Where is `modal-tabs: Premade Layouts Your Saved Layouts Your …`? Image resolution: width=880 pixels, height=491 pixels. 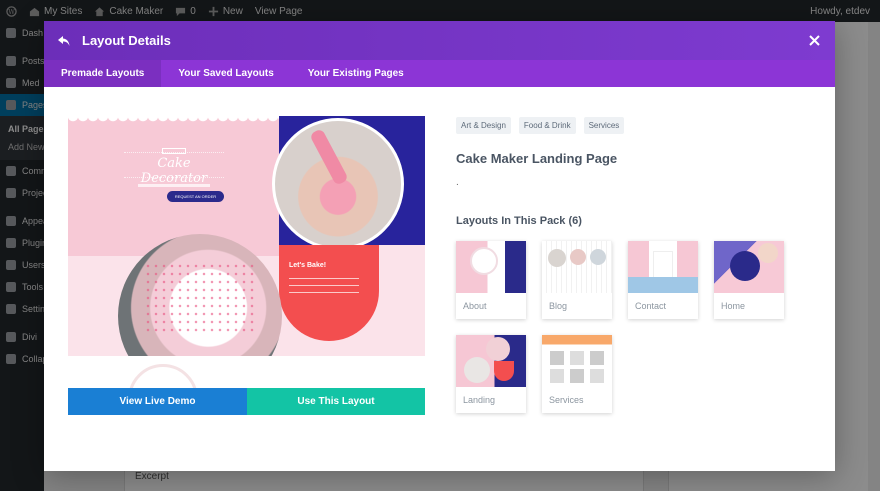
modal-tabs: Premade Layouts Your Saved Layouts Your … is located at coordinates (439, 73).